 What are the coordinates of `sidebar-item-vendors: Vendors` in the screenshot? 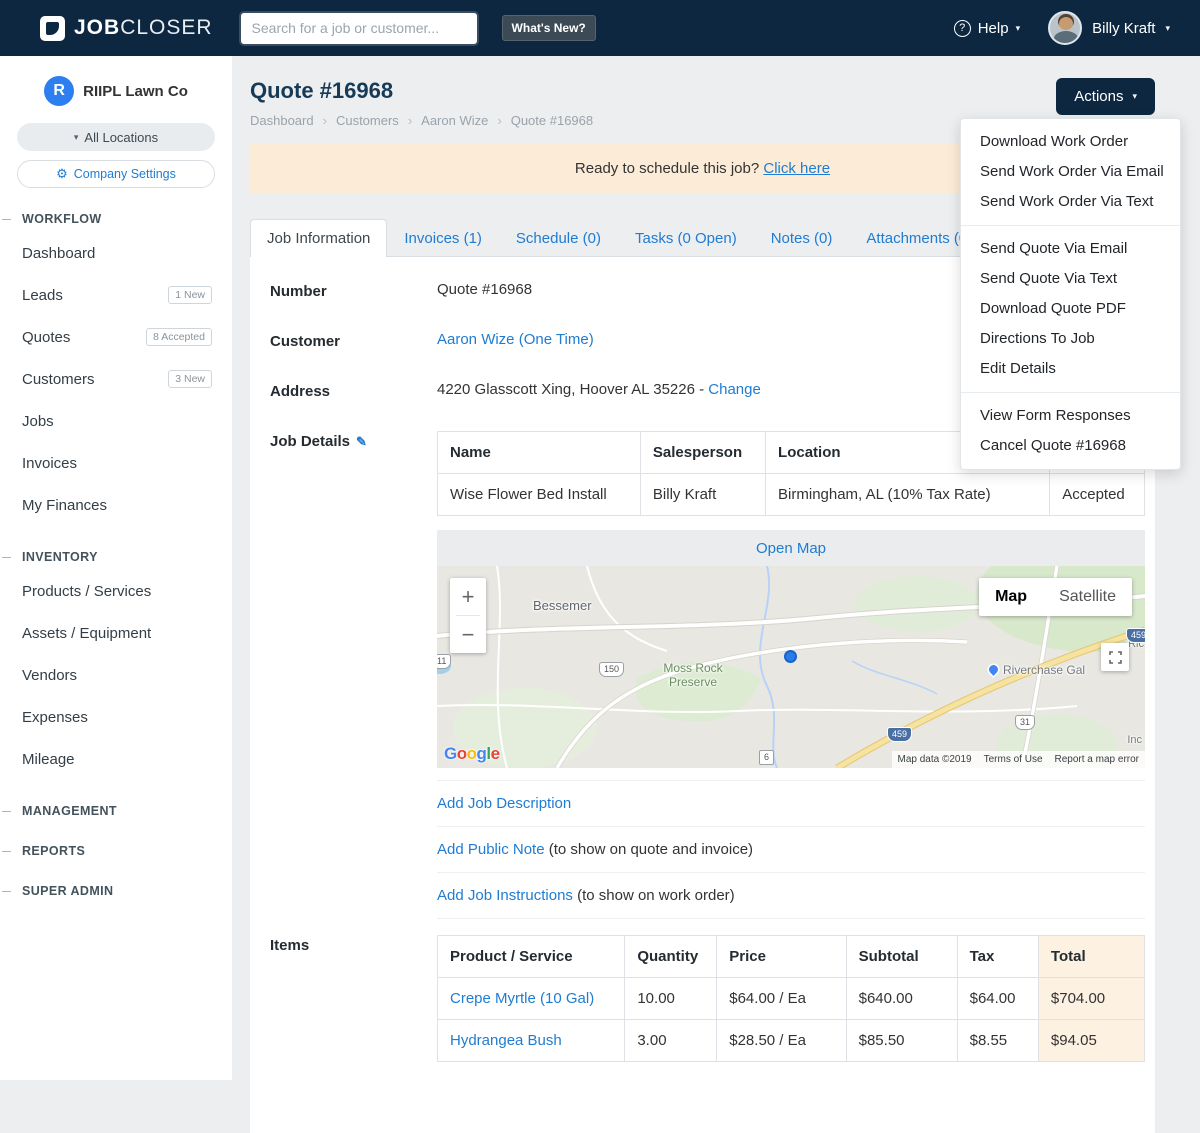 It's located at (116, 675).